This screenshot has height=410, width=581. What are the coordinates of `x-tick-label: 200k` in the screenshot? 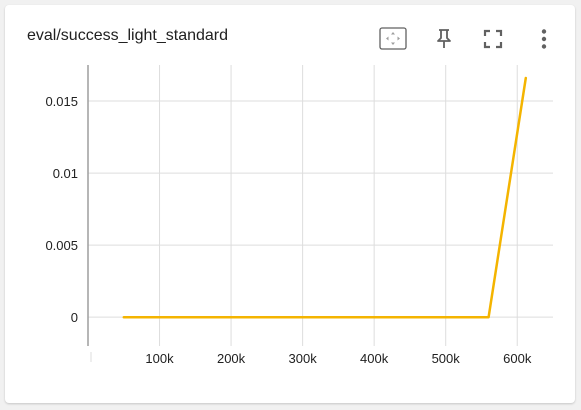 It's located at (231, 358).